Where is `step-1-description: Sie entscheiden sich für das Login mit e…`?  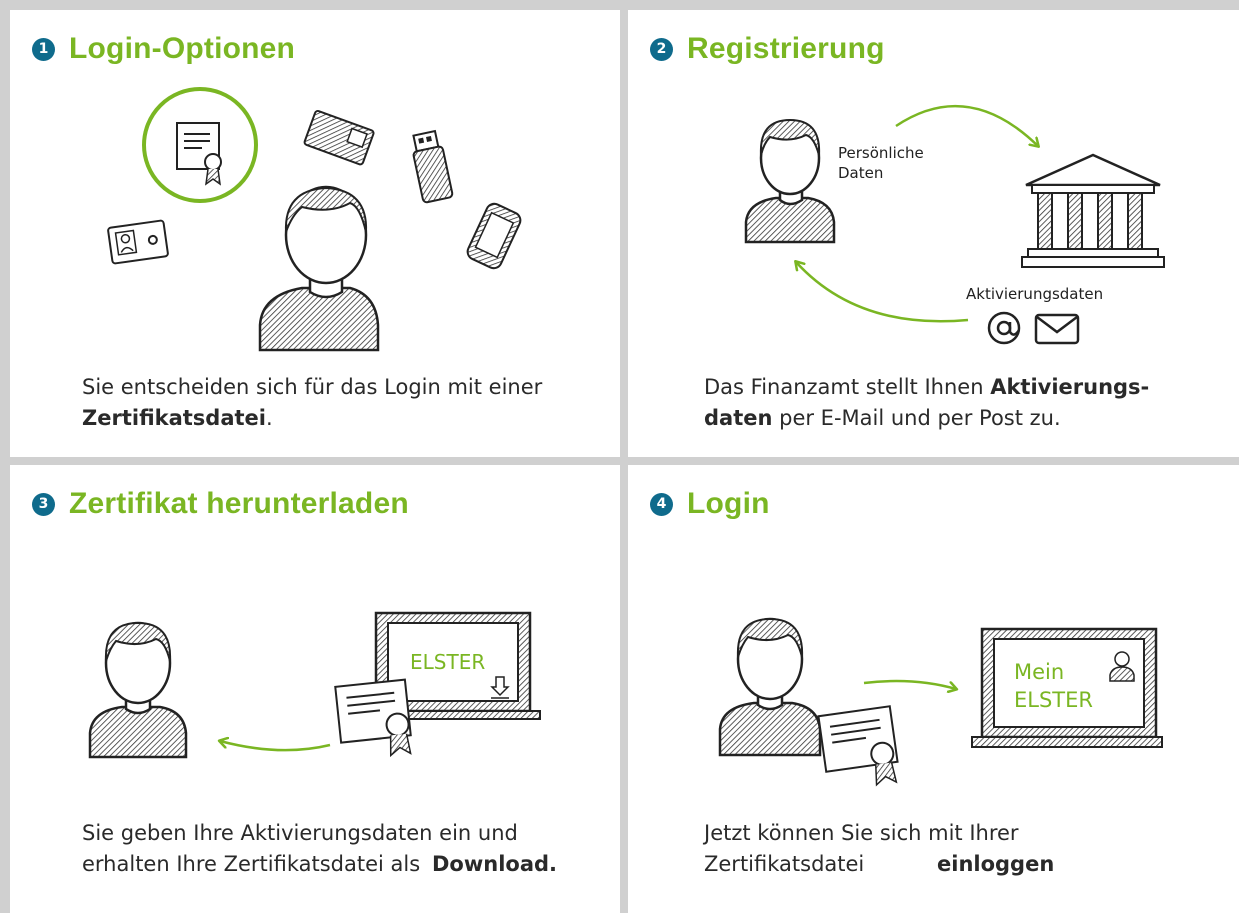 step-1-description: Sie entscheiden sich für das Login mit e… is located at coordinates (312, 403).